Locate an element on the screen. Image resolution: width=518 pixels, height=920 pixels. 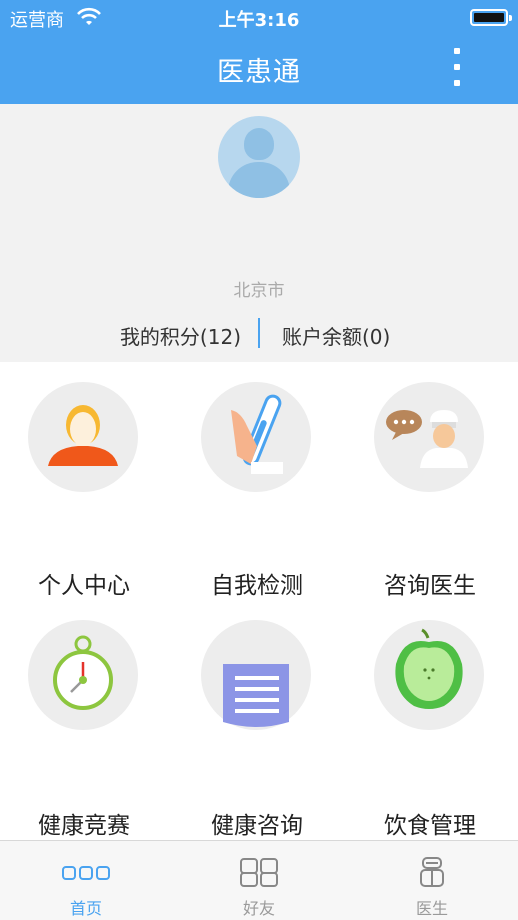
battery-icon is located at coordinates (491, 17).